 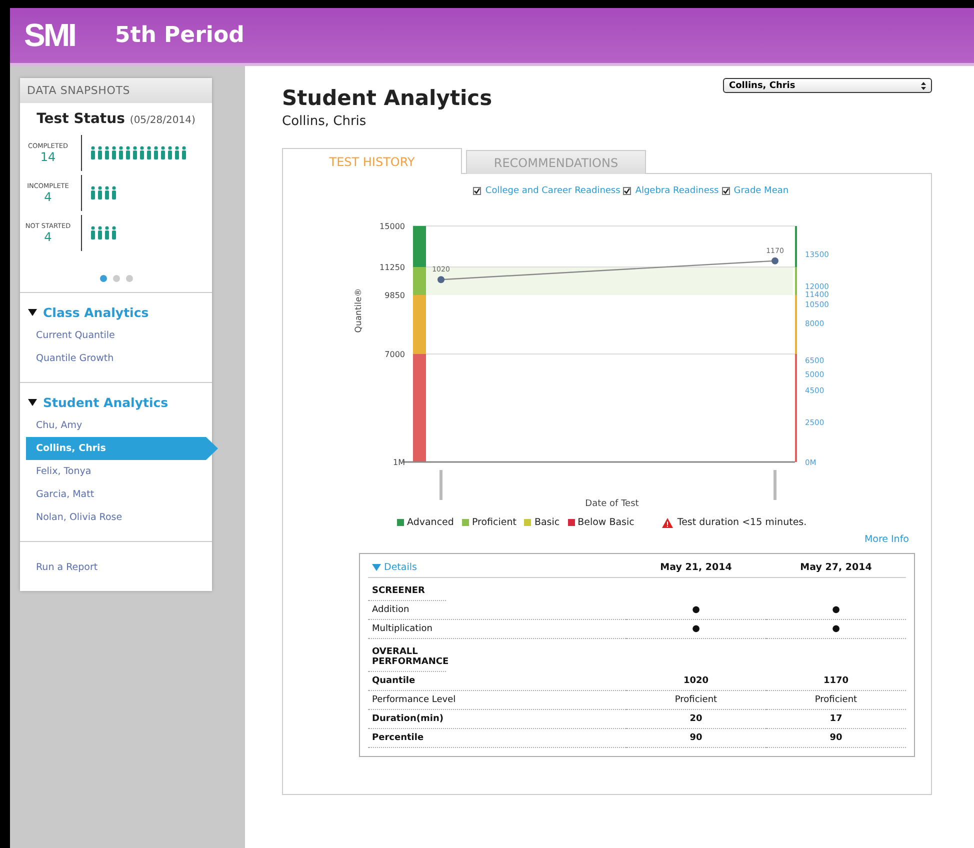 I want to click on filter-checkbox: College and Career Readiness, so click(x=546, y=191).